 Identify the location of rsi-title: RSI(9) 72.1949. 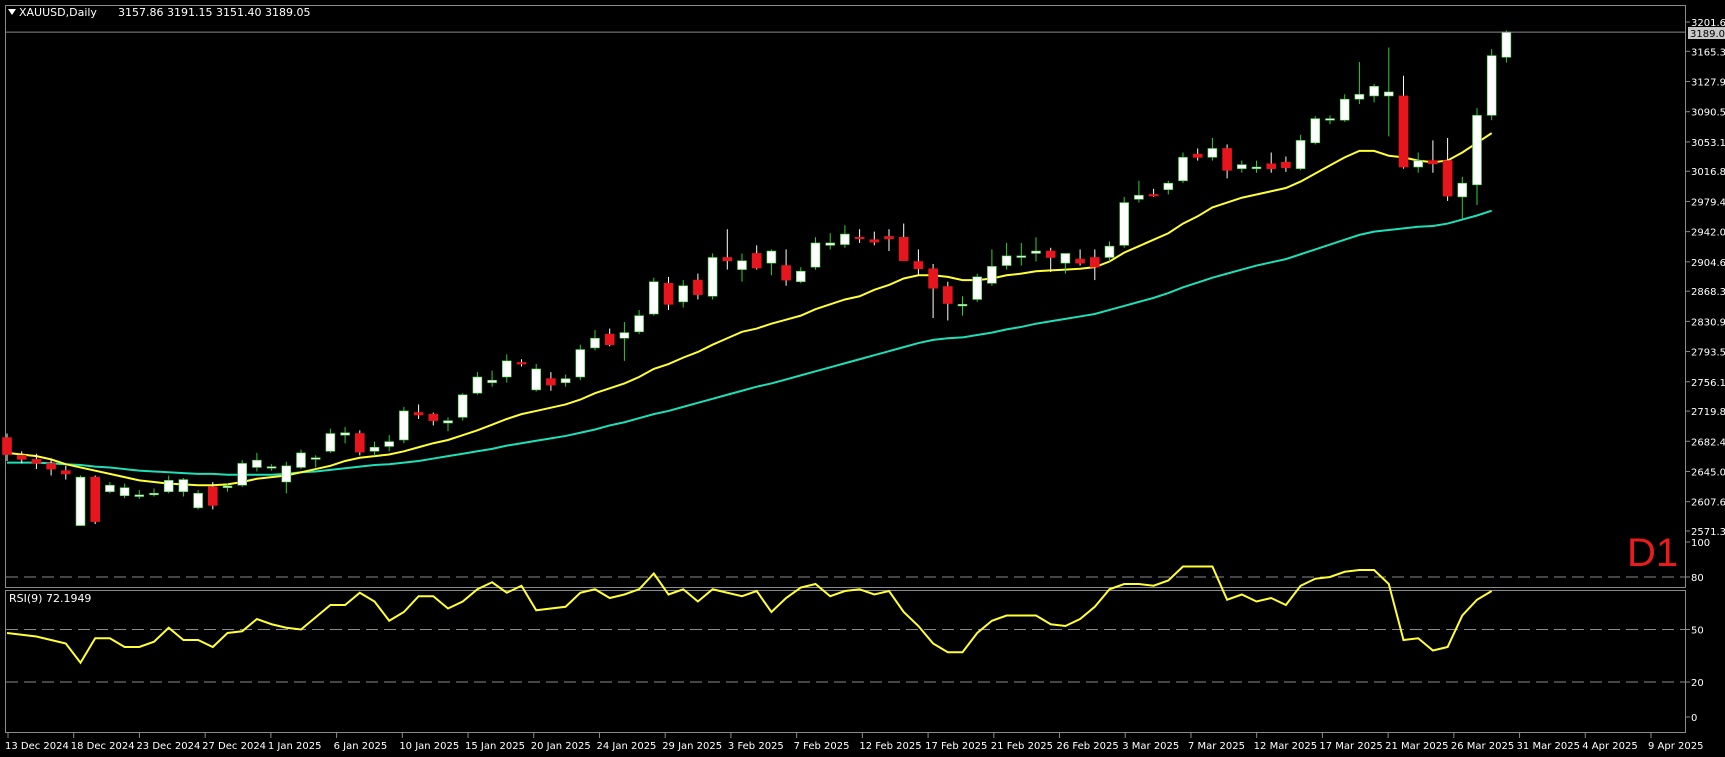
(50, 598).